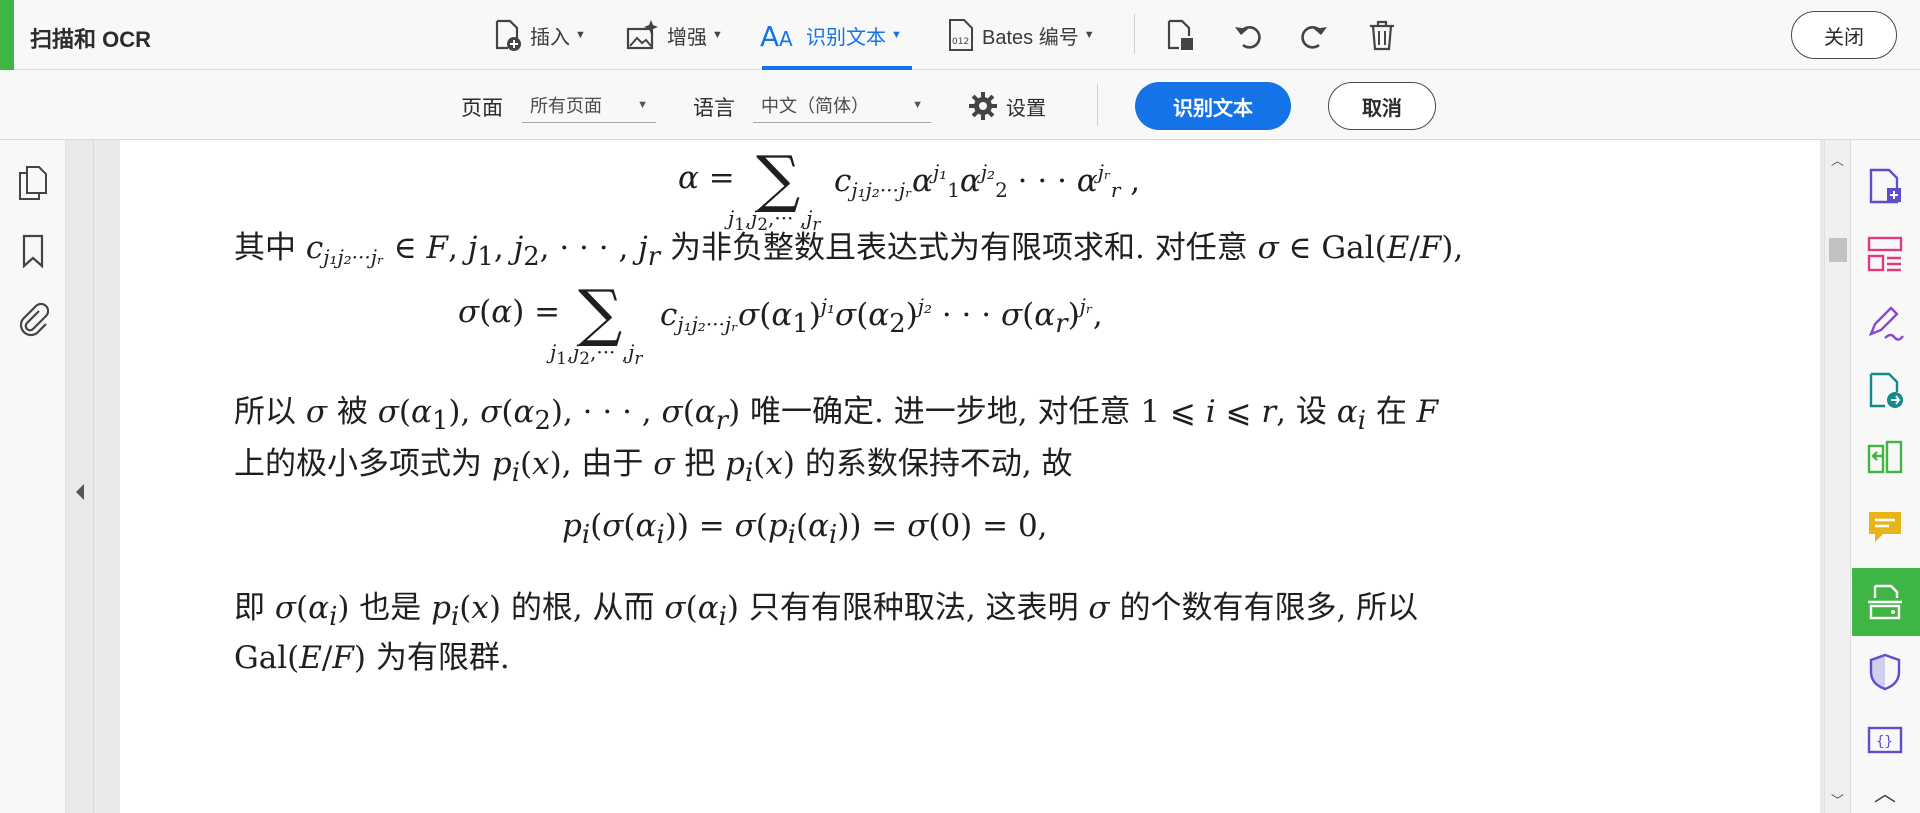 The height and width of the screenshot is (813, 1920). What do you see at coordinates (550, 37) in the screenshot?
I see `insert-label: 插入` at bounding box center [550, 37].